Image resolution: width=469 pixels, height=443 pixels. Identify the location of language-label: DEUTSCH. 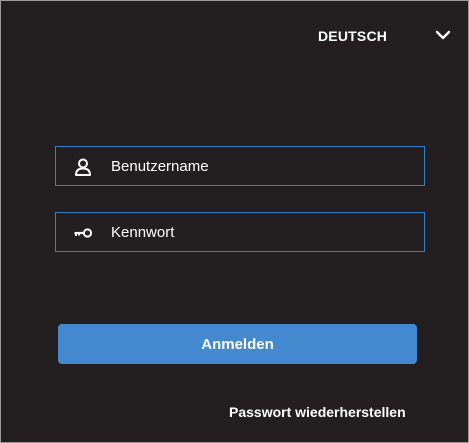
(353, 36).